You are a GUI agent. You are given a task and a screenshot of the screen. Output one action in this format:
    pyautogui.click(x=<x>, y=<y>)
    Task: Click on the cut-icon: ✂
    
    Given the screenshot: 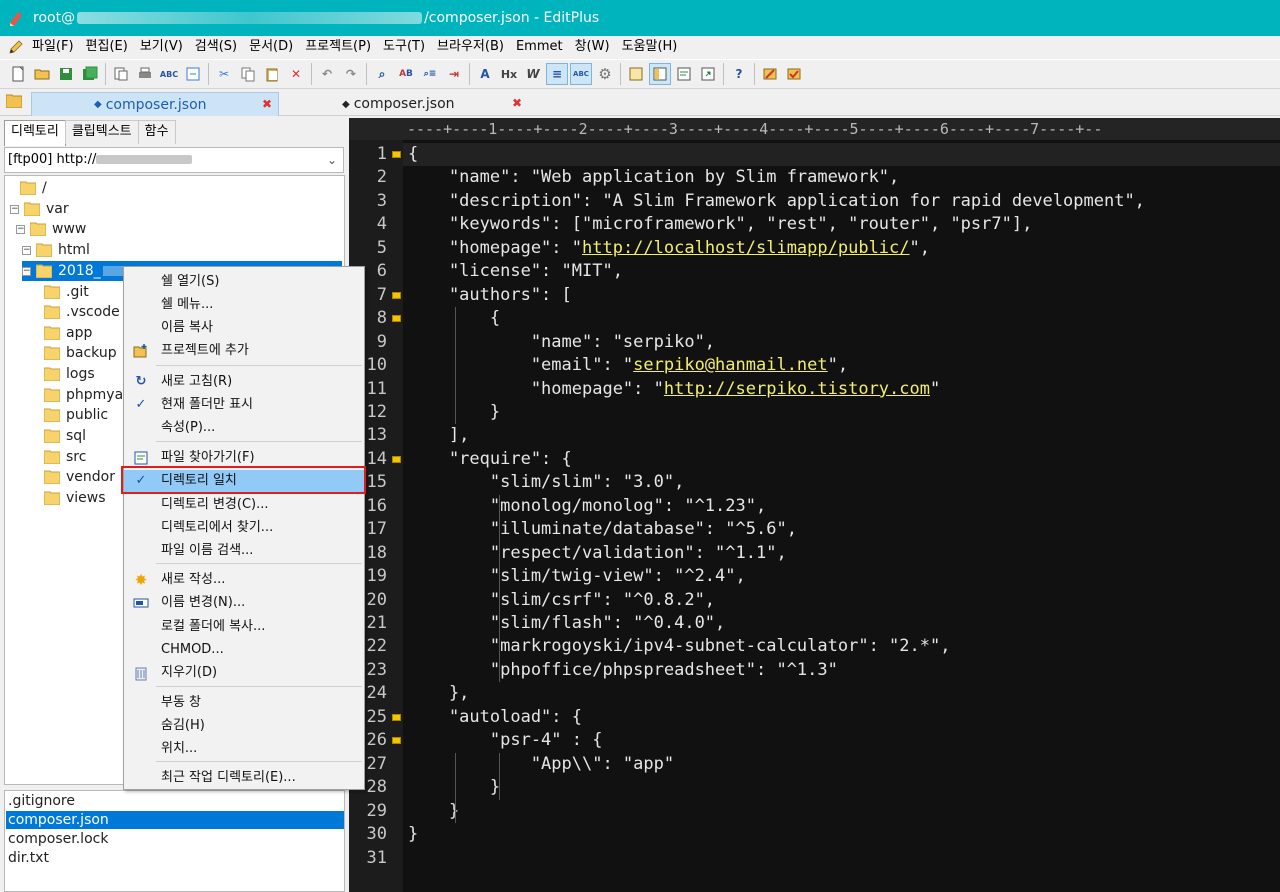 What is the action you would take?
    pyautogui.click(x=224, y=74)
    